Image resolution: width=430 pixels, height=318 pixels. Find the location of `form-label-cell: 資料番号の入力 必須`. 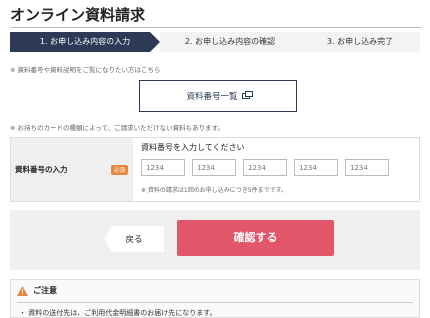

form-label-cell: 資料番号の入力 必須 is located at coordinates (72, 169).